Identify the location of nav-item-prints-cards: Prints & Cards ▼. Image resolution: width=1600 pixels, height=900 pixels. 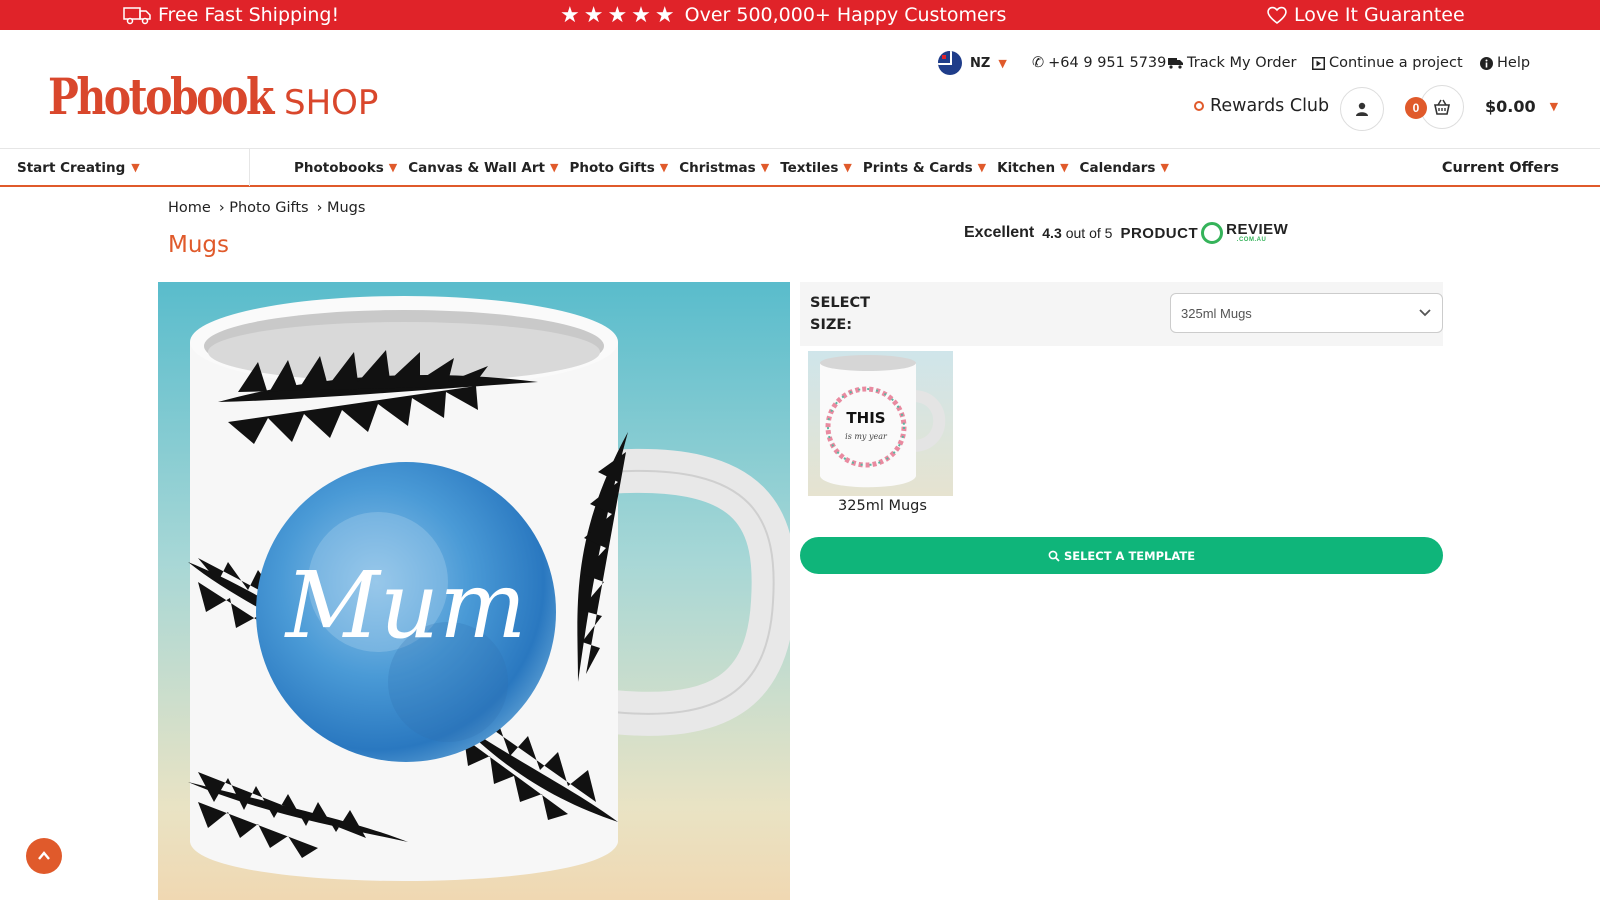
(924, 168).